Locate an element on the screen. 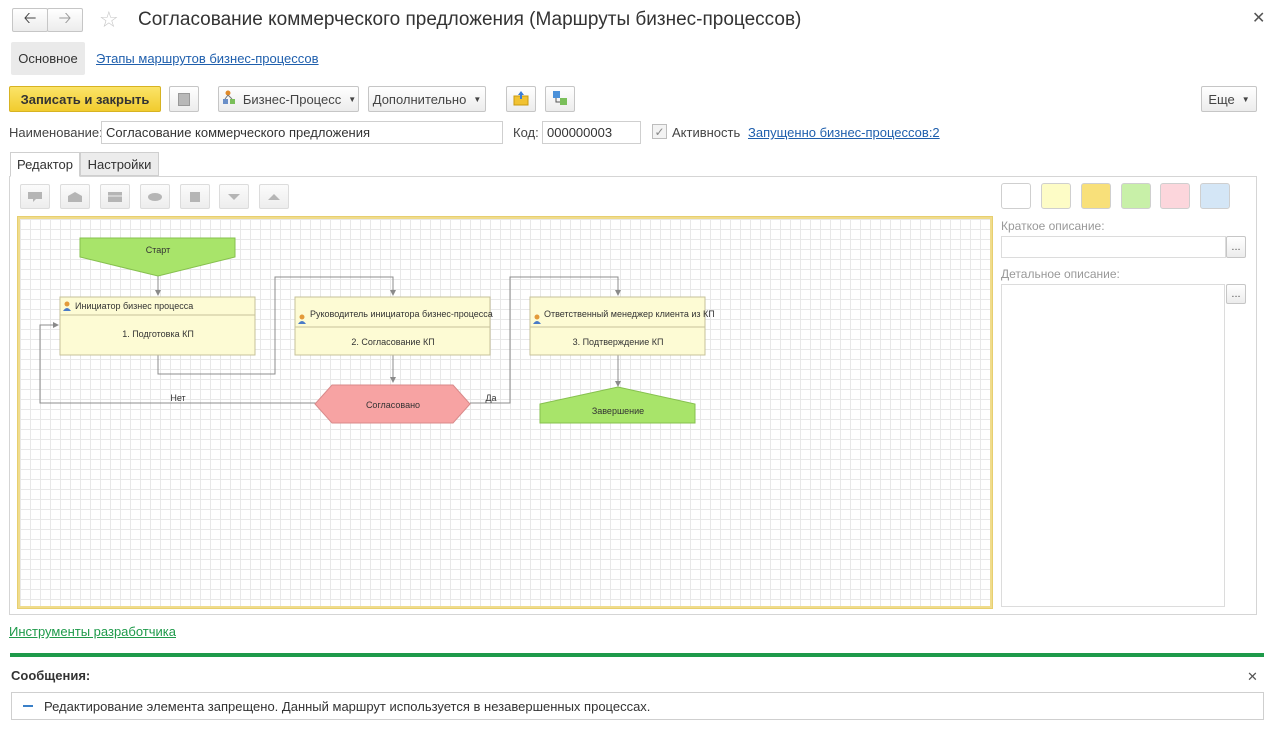  ellipse-tool-button is located at coordinates (155, 196).